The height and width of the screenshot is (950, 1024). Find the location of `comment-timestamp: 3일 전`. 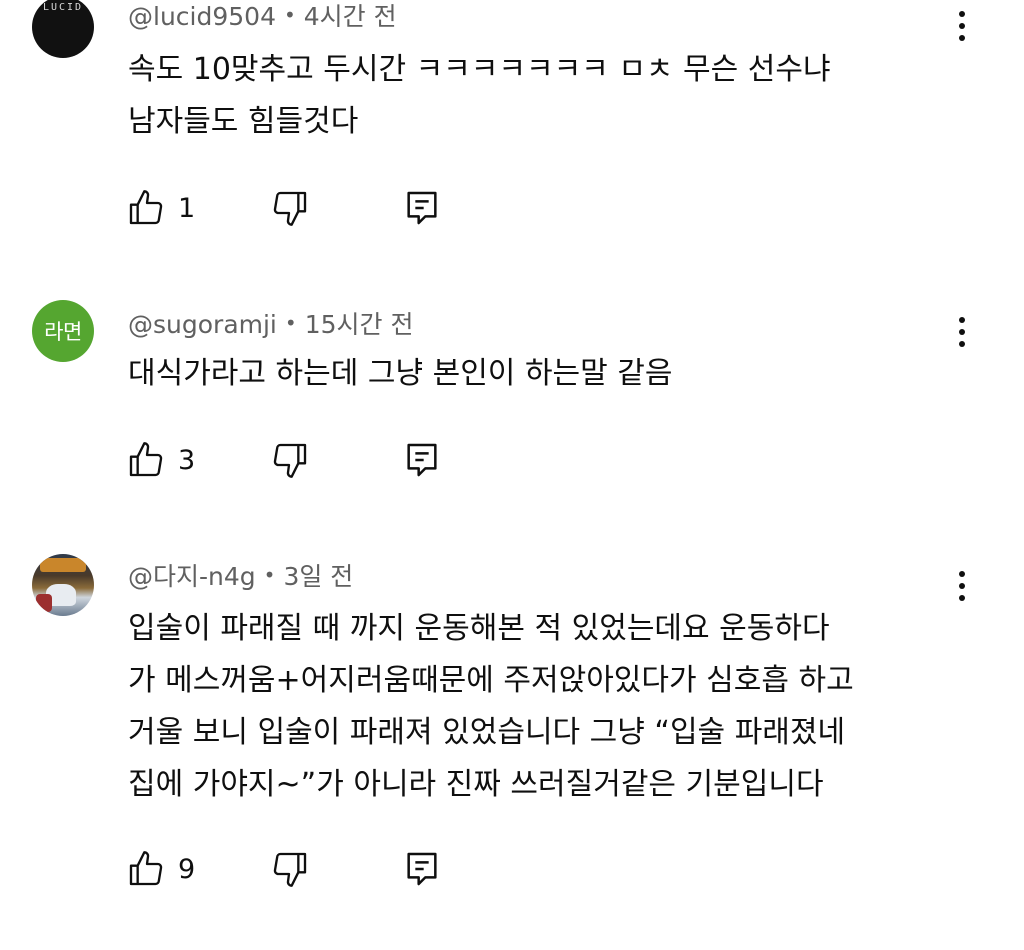

comment-timestamp: 3일 전 is located at coordinates (318, 576).